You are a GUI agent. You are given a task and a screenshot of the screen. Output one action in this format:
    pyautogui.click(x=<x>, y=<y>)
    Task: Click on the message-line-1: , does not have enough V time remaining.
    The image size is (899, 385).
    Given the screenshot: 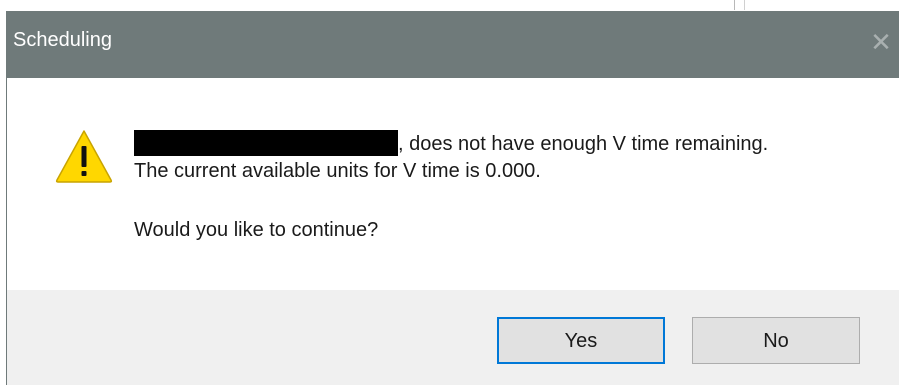 What is the action you would take?
    pyautogui.click(x=451, y=143)
    